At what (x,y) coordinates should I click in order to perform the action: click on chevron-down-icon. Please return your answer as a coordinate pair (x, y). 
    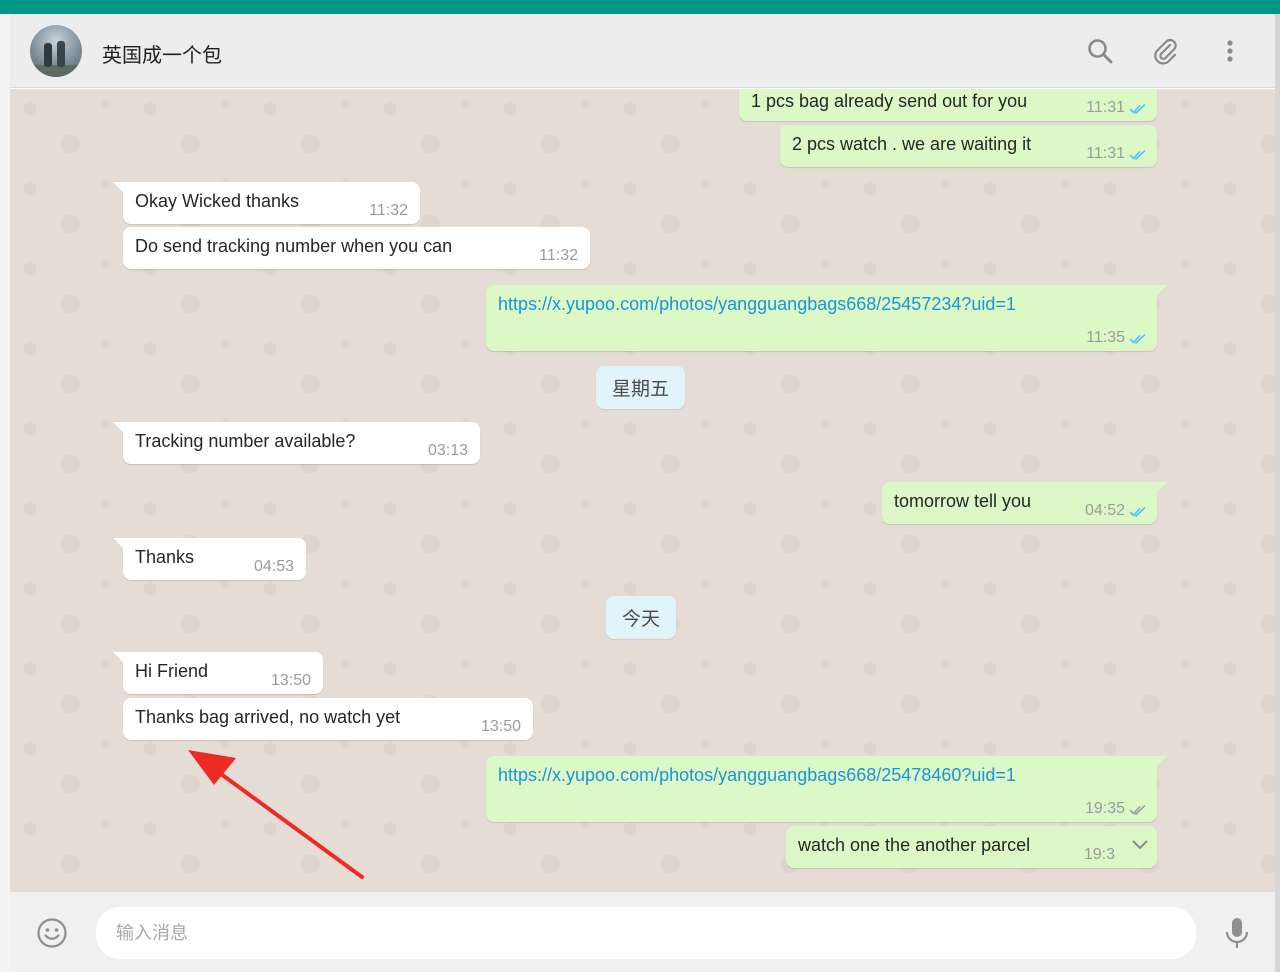
    Looking at the image, I should click on (1140, 845).